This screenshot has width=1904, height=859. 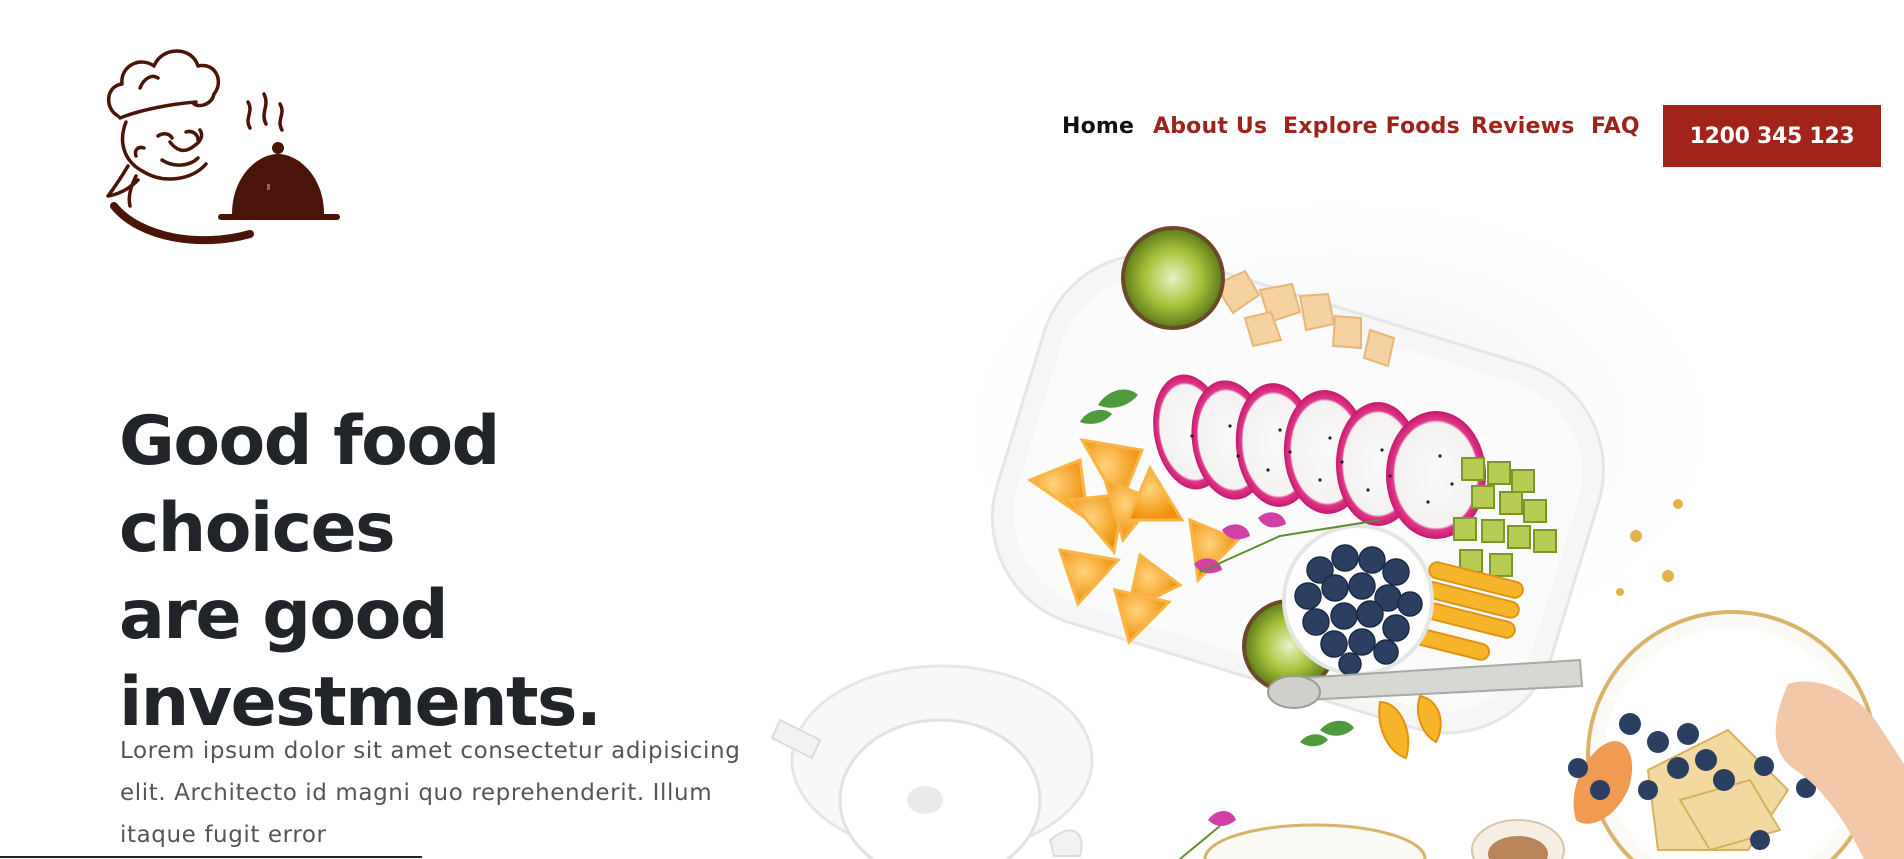 What do you see at coordinates (1772, 136) in the screenshot?
I see `phone-call-button: 1200 345 123` at bounding box center [1772, 136].